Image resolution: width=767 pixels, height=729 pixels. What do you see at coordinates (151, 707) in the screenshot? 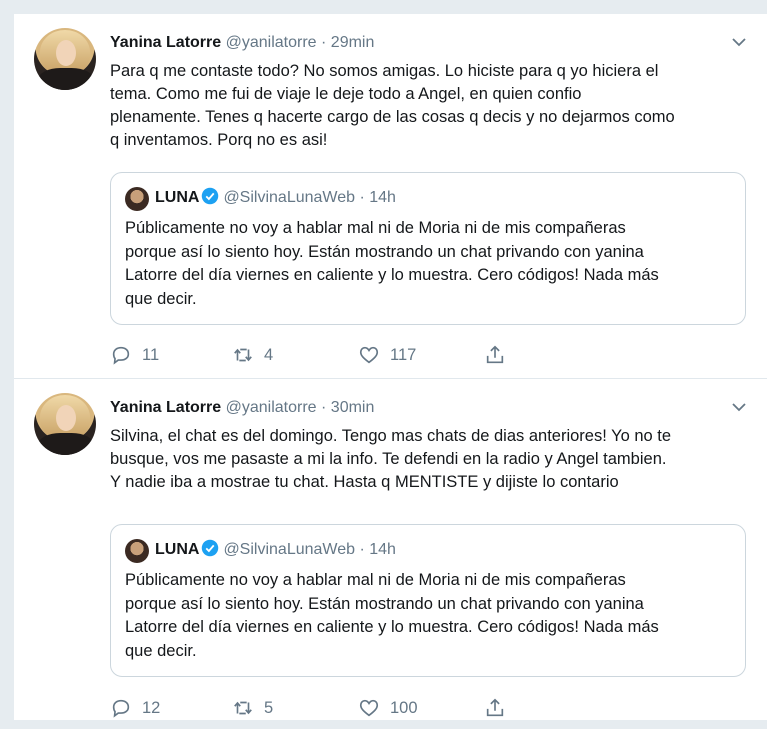
I see `reply-count: 12` at bounding box center [151, 707].